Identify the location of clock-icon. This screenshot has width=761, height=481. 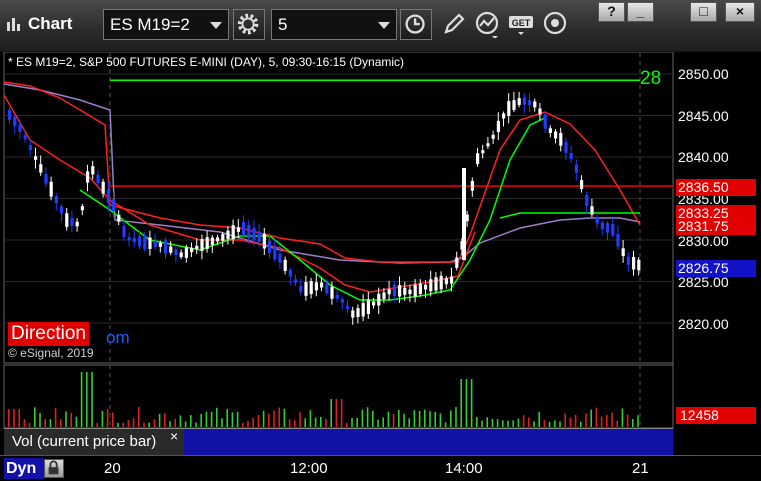
(415, 24).